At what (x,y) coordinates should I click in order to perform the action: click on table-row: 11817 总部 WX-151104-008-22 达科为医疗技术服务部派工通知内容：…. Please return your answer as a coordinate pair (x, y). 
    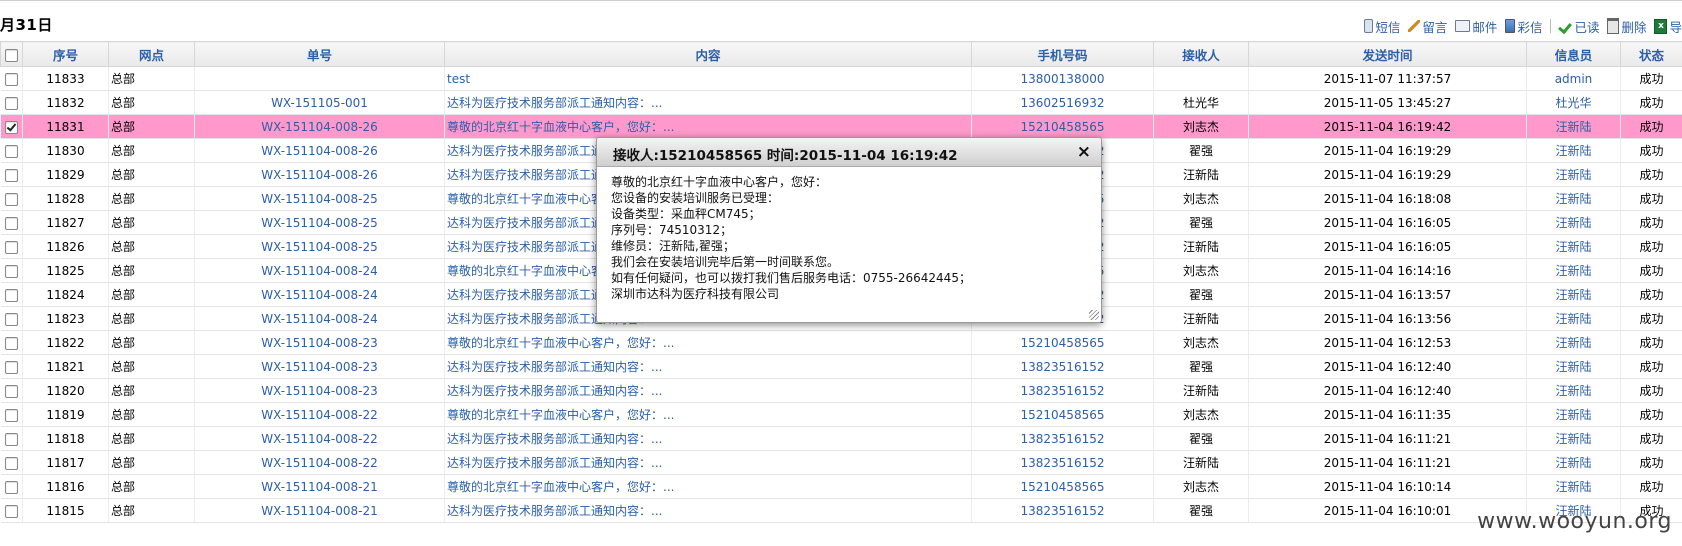
    Looking at the image, I should click on (841, 462).